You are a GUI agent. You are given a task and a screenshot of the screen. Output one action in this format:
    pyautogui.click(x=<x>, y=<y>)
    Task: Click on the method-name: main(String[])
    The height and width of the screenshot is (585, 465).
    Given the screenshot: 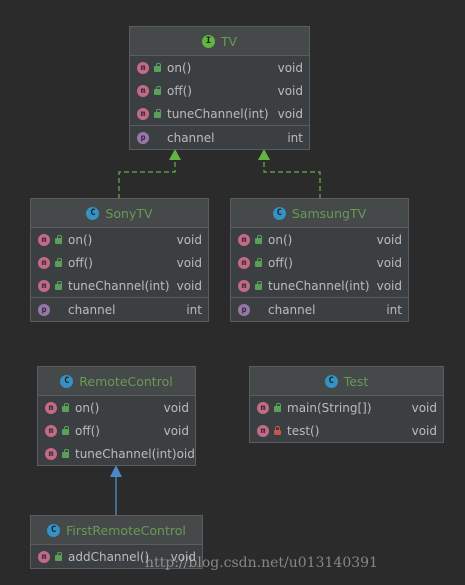 What is the action you would take?
    pyautogui.click(x=329, y=407)
    